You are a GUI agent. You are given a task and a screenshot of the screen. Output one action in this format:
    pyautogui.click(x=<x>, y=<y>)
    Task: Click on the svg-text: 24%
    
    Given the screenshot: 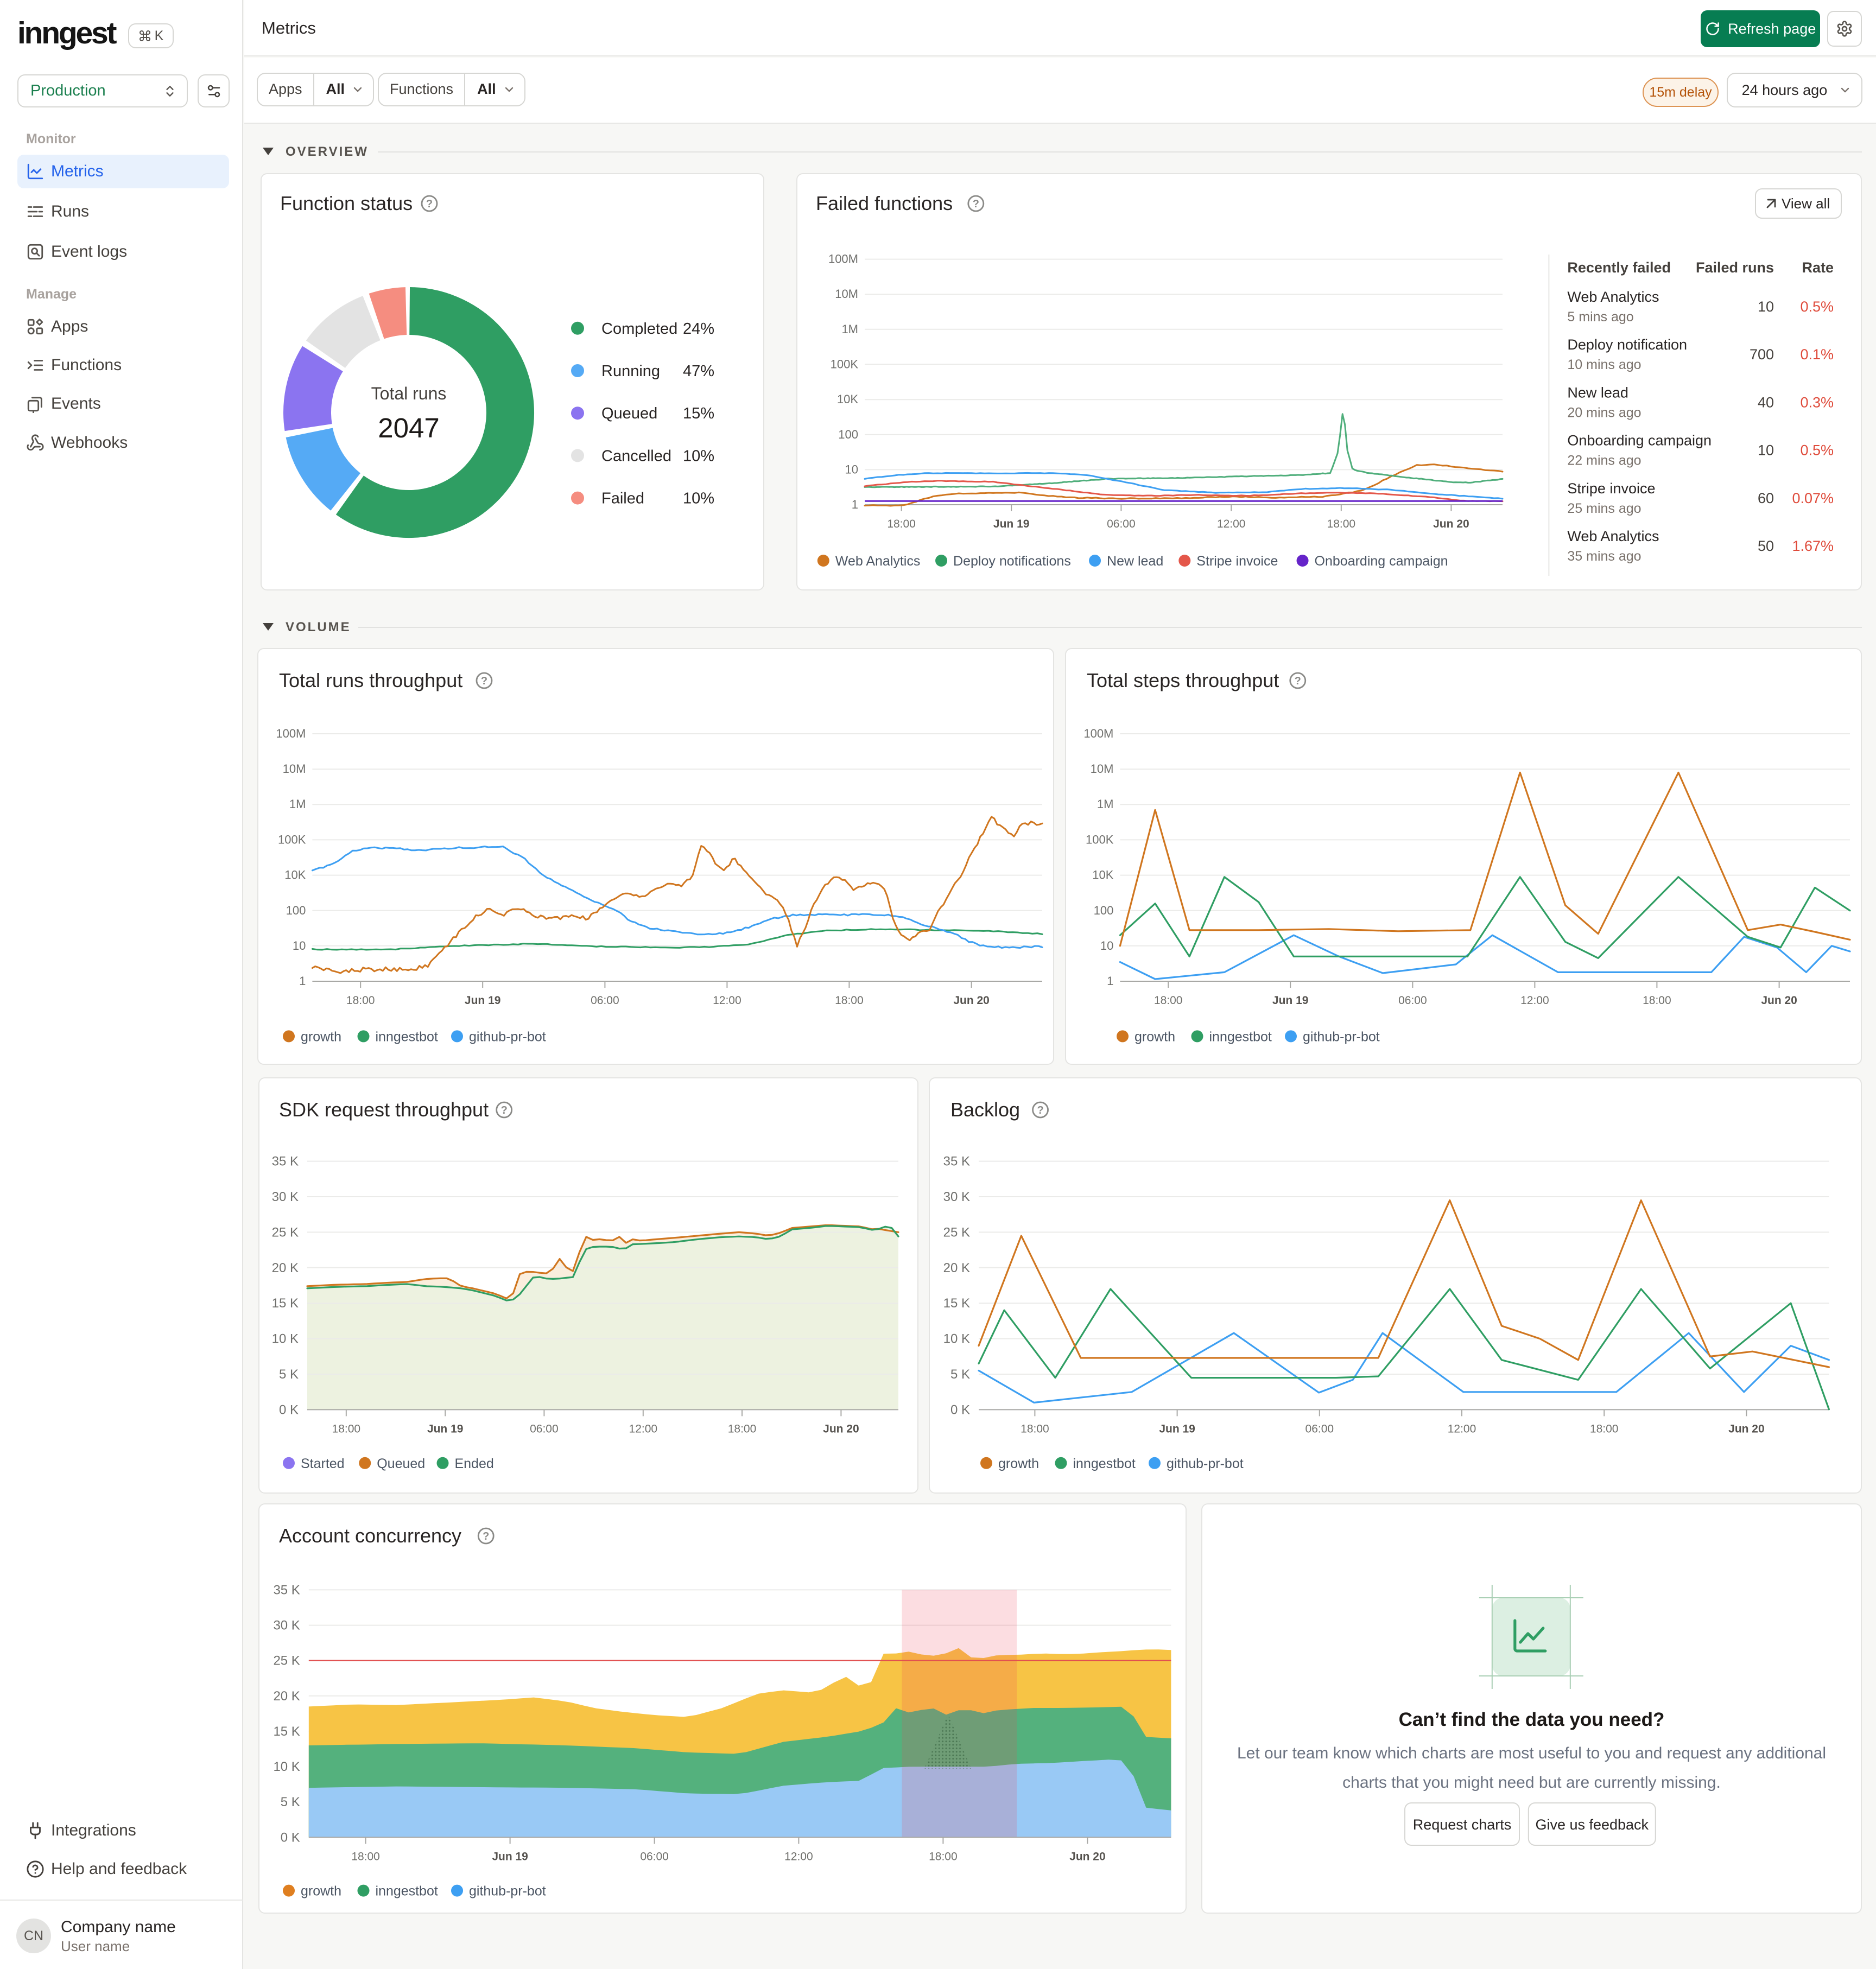 What is the action you would take?
    pyautogui.click(x=698, y=329)
    